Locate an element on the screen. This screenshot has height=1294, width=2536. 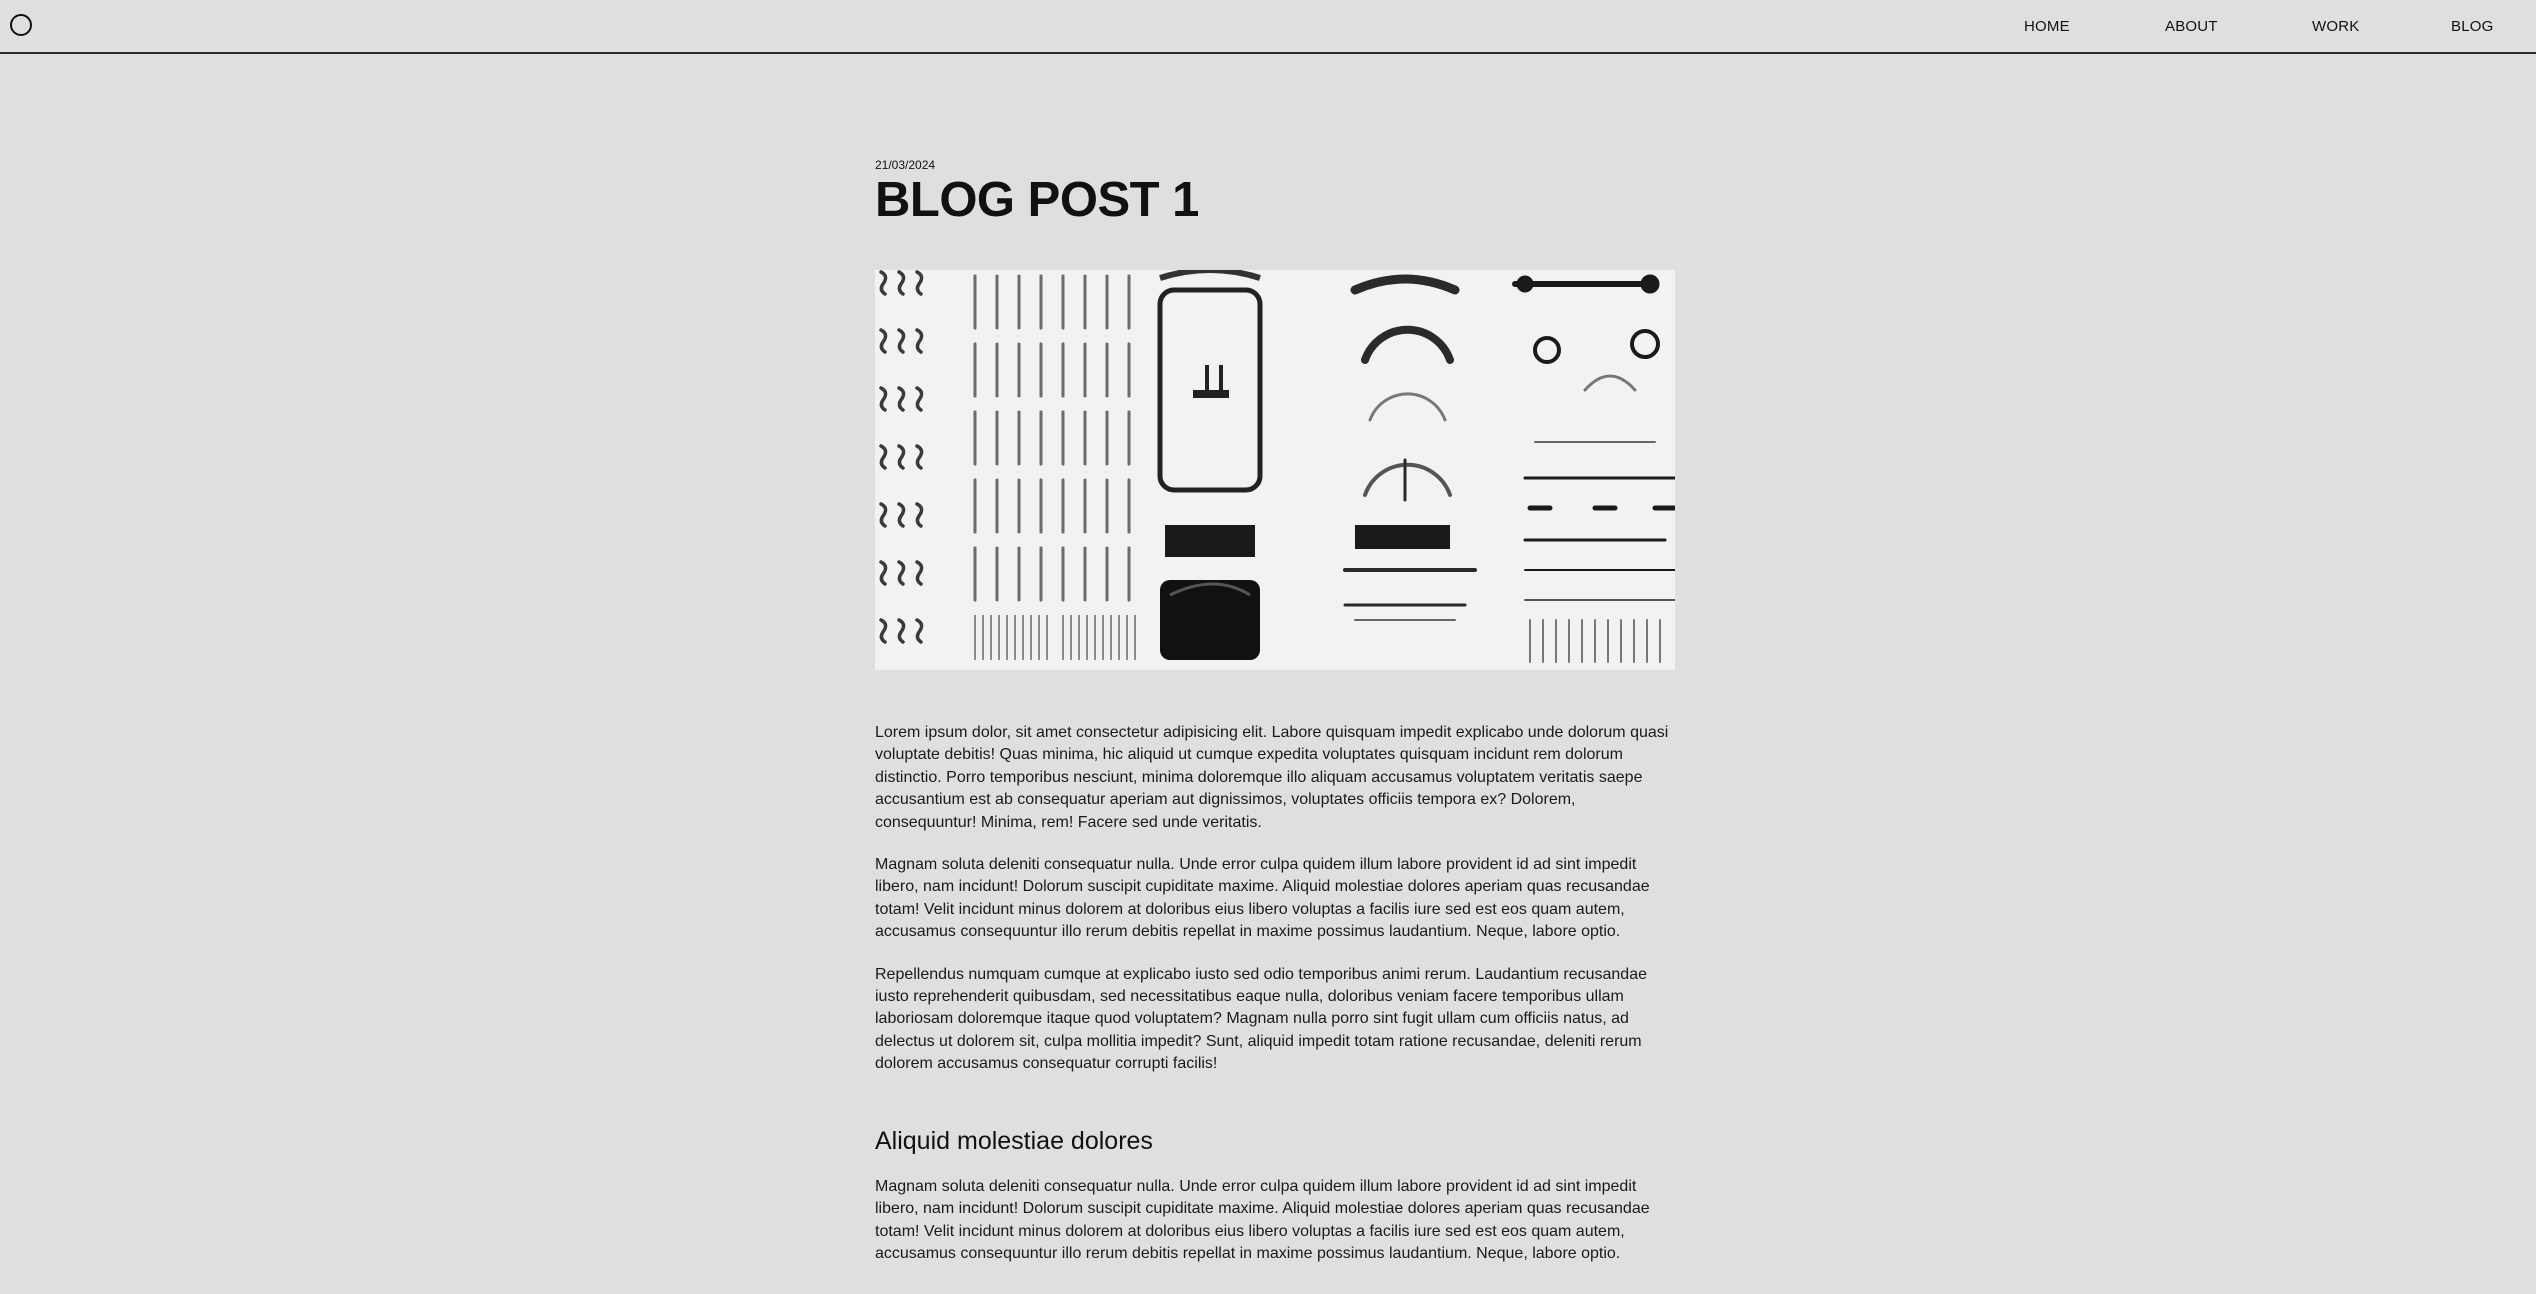
hero-image is located at coordinates (1275, 470).